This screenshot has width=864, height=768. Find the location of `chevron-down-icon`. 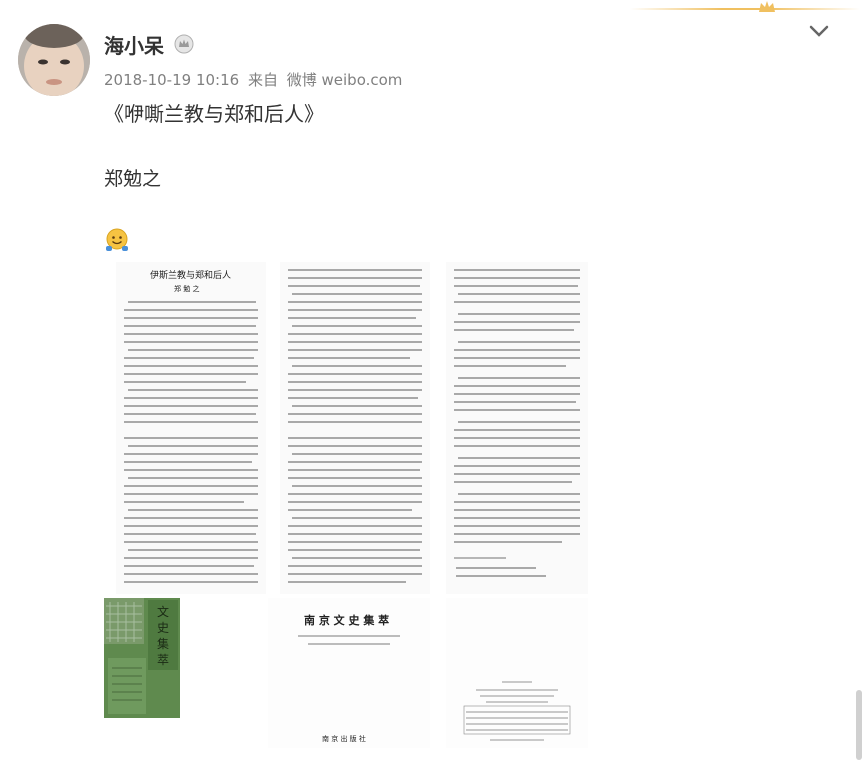

chevron-down-icon is located at coordinates (819, 31).